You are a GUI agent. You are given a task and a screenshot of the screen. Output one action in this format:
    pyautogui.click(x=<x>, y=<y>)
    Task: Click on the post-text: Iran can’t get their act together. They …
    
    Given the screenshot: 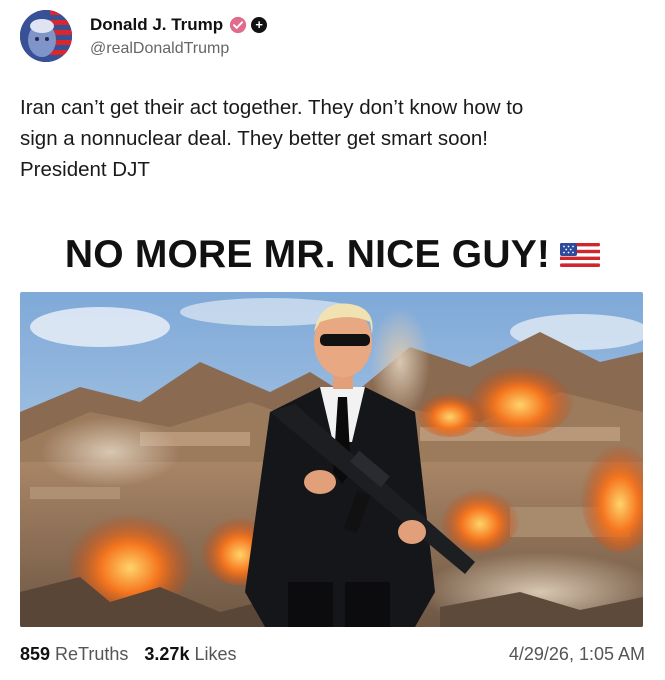 What is the action you would take?
    pyautogui.click(x=272, y=138)
    